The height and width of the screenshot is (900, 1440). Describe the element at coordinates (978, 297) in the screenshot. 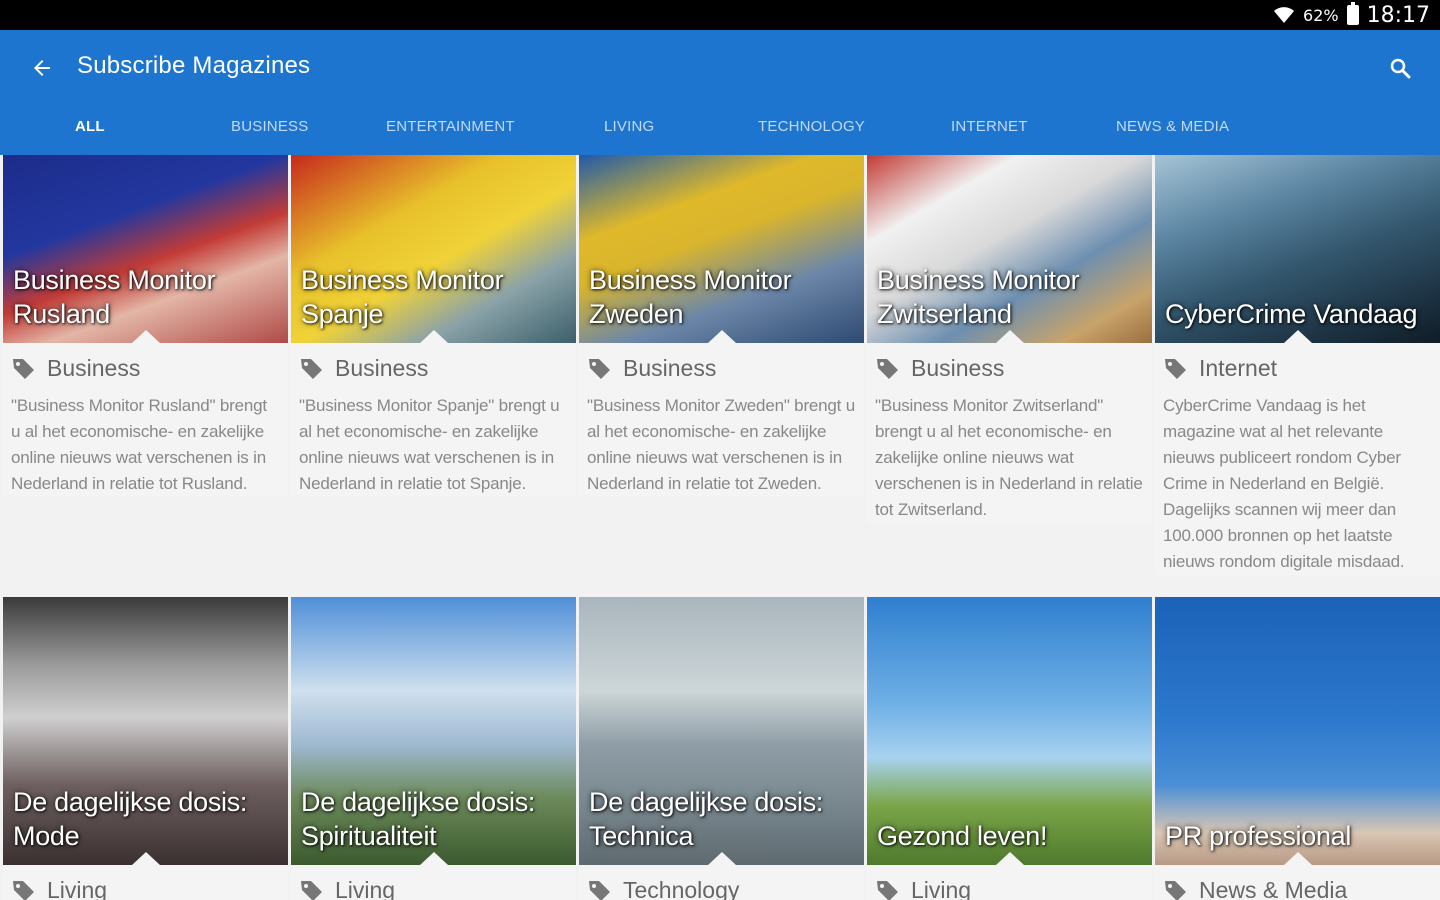

I see `magazine-title: Business Monitor Zwitserland` at that location.